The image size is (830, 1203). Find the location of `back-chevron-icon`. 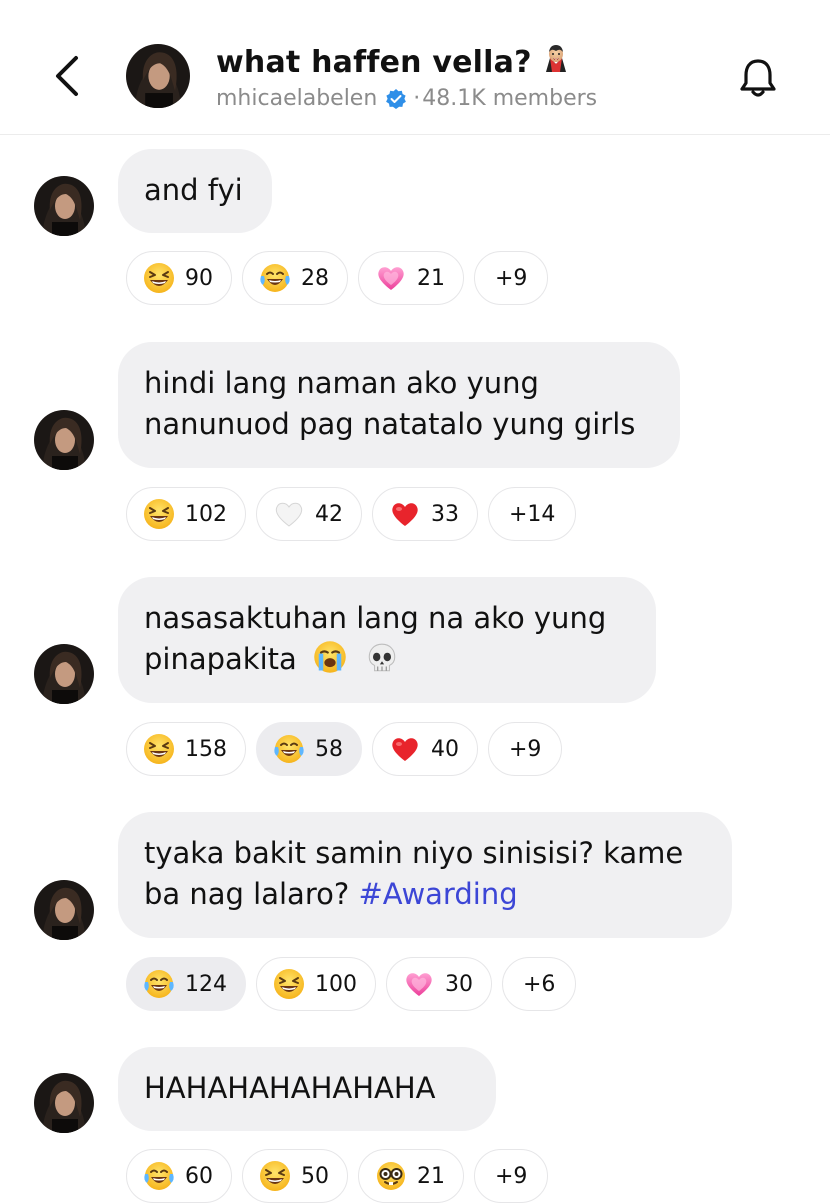

back-chevron-icon is located at coordinates (68, 76).